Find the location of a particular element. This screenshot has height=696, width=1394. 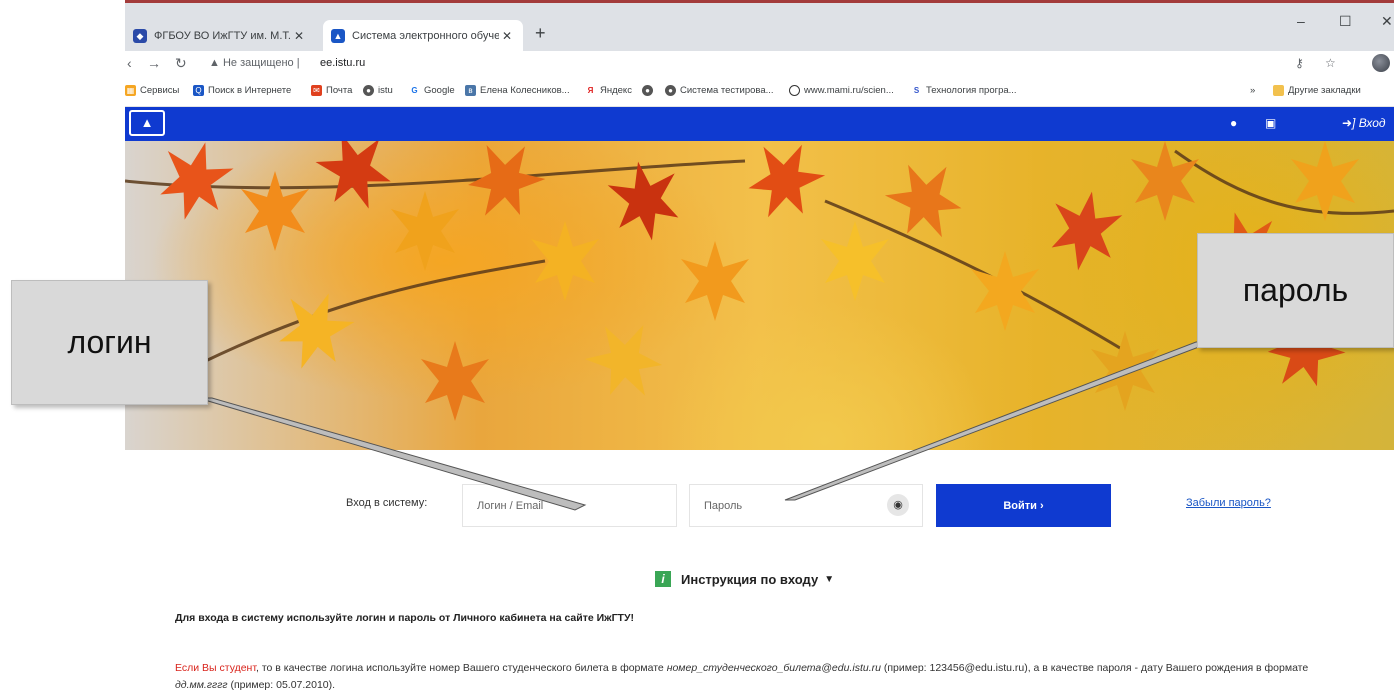

vk-icon: в is located at coordinates (470, 90).